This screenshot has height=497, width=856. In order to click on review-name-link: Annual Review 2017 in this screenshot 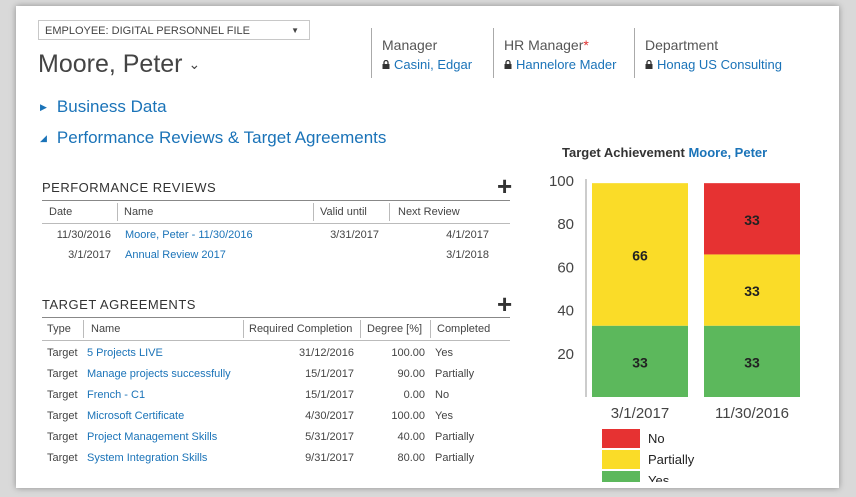, I will do `click(175, 255)`.